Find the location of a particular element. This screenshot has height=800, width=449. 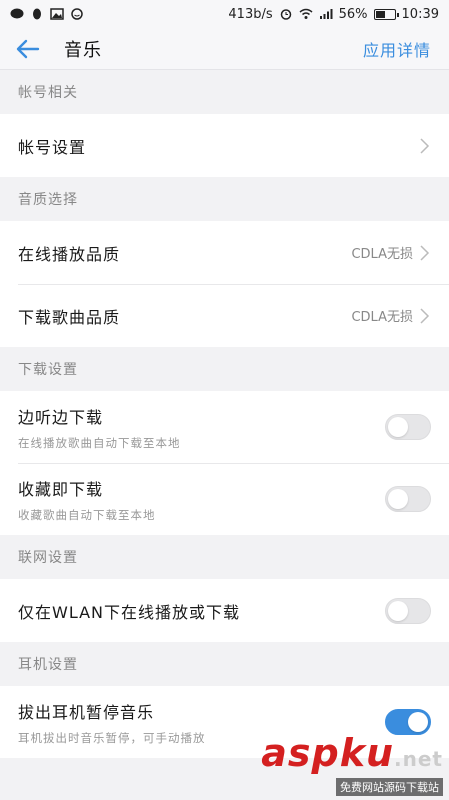

online-quality-row: 在线播放品质 CDLA无损 is located at coordinates (224, 252).